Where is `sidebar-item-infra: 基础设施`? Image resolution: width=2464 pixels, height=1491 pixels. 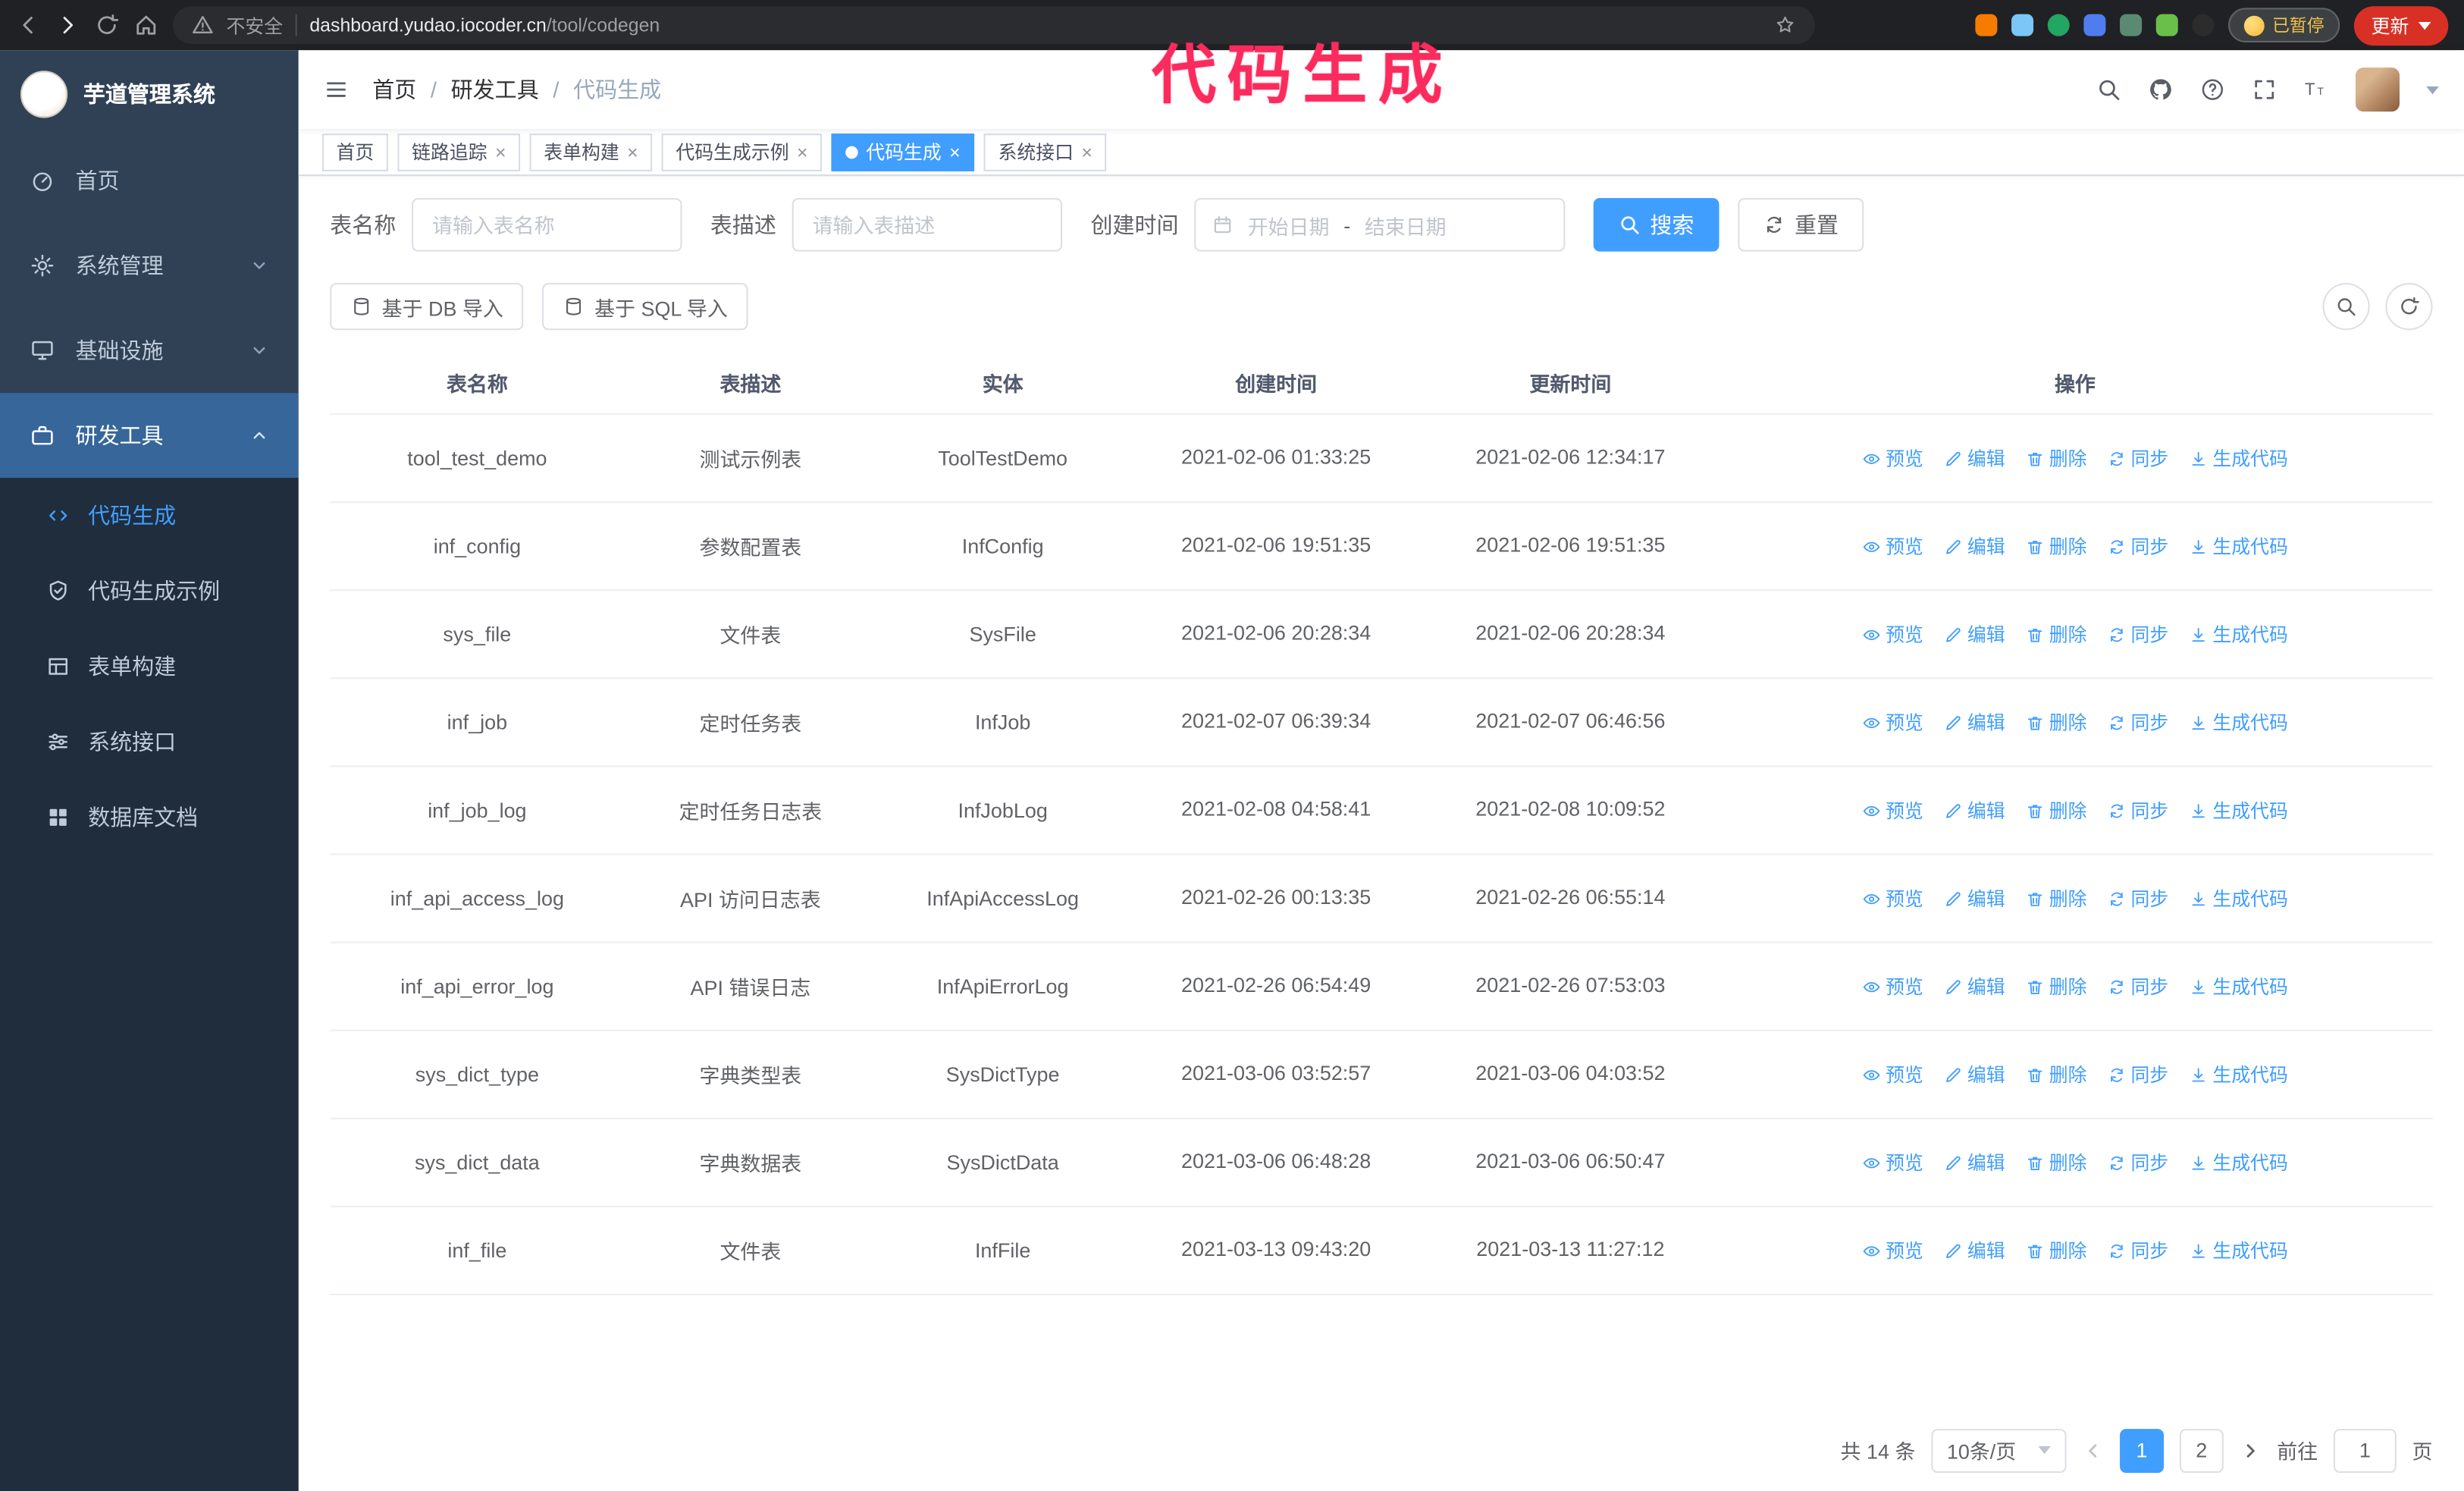 sidebar-item-infra: 基础设施 is located at coordinates (150, 350).